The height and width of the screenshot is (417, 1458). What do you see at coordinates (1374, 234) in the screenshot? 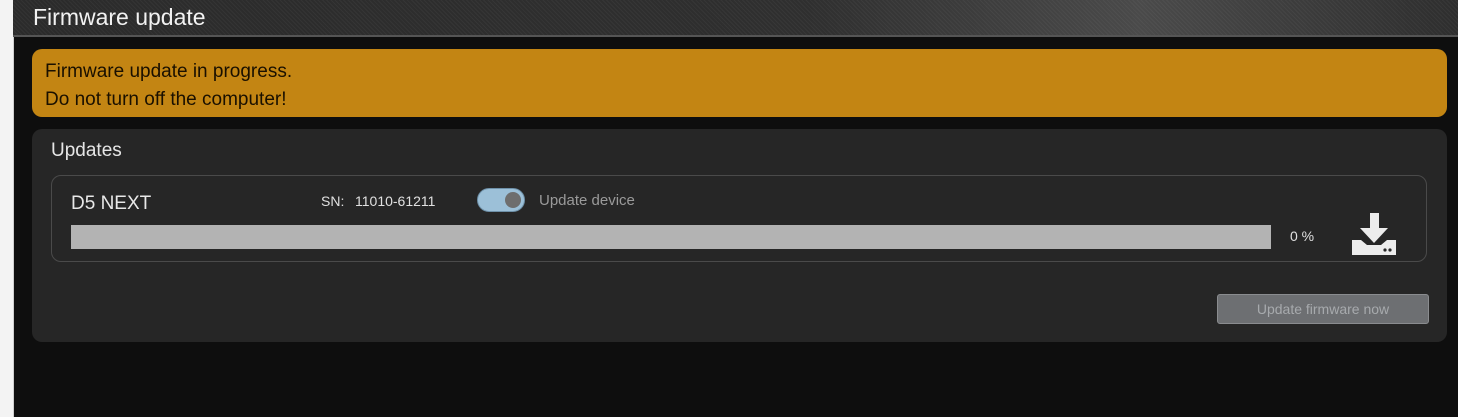
I see `download-icon` at bounding box center [1374, 234].